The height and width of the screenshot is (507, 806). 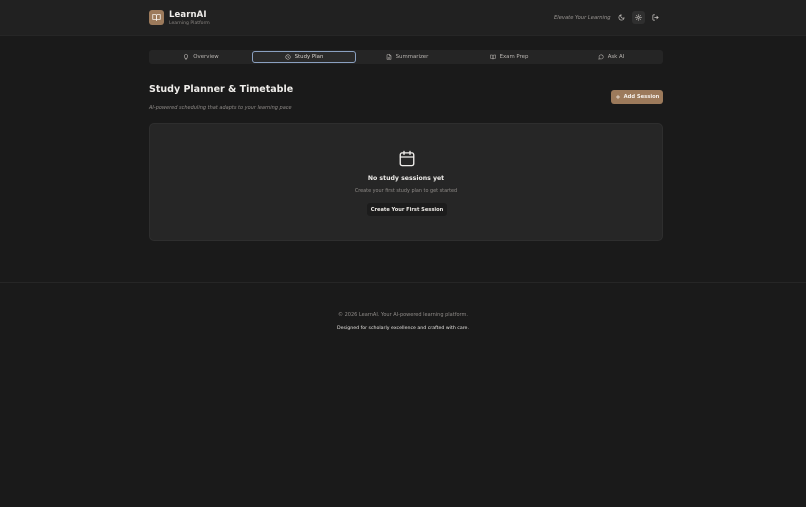 I want to click on moon-icon, so click(x=621, y=17).